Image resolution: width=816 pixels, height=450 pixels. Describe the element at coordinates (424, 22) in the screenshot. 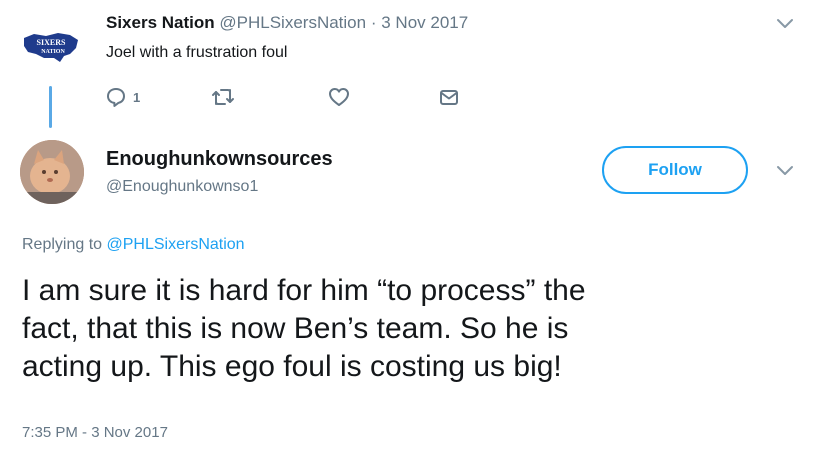

I see `parent-tweet-date: 3 Nov 2017` at that location.